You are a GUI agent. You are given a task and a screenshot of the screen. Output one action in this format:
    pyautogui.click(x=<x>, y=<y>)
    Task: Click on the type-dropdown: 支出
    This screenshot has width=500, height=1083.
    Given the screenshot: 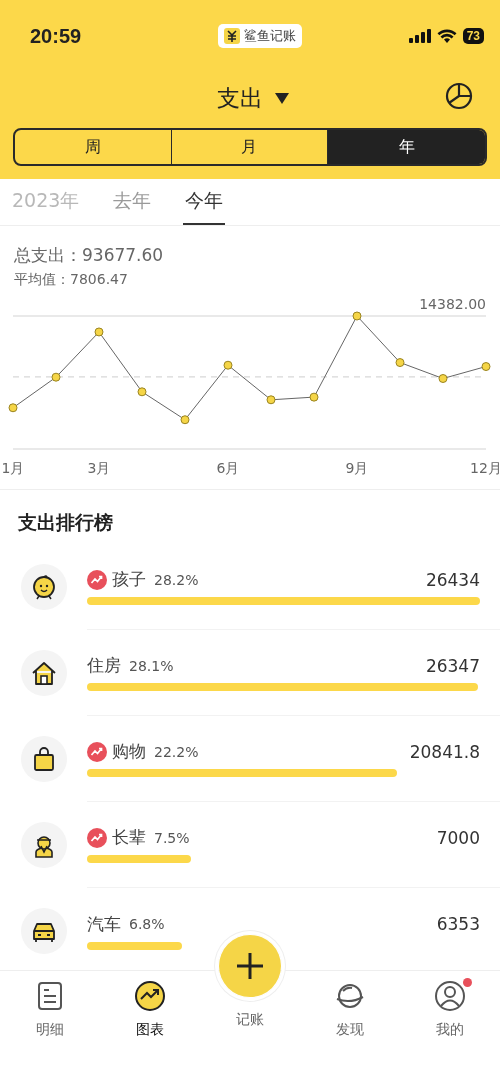 What is the action you would take?
    pyautogui.click(x=253, y=98)
    